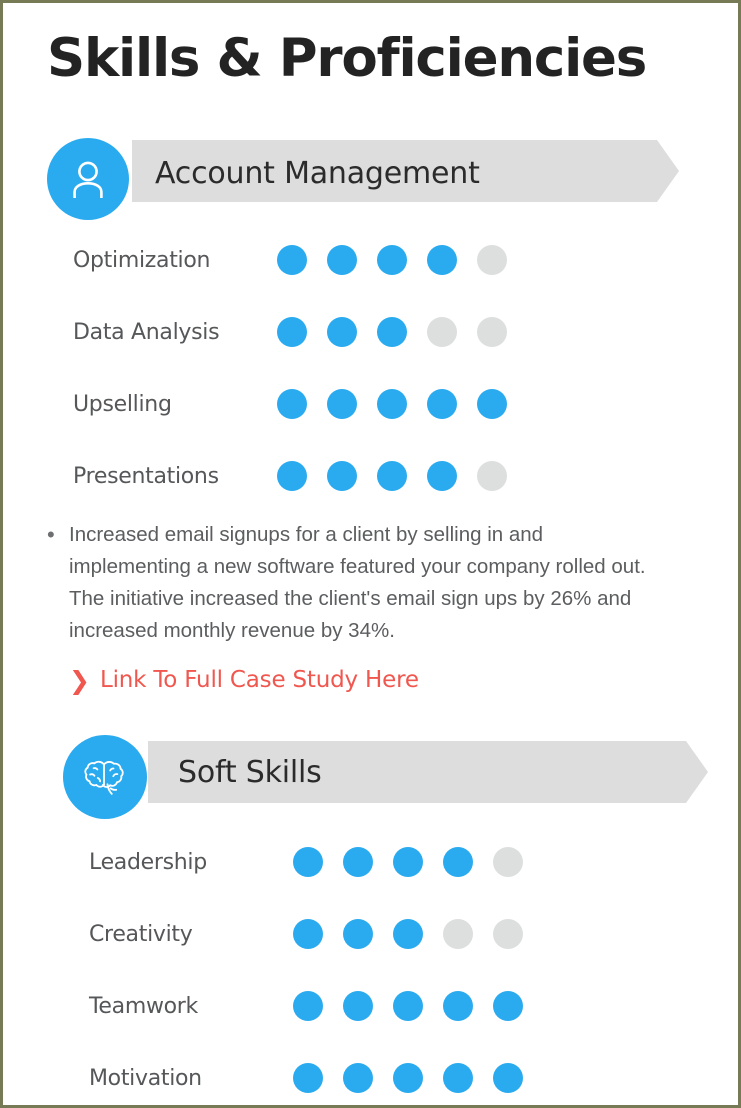  I want to click on skill-label: Creativity, so click(141, 934).